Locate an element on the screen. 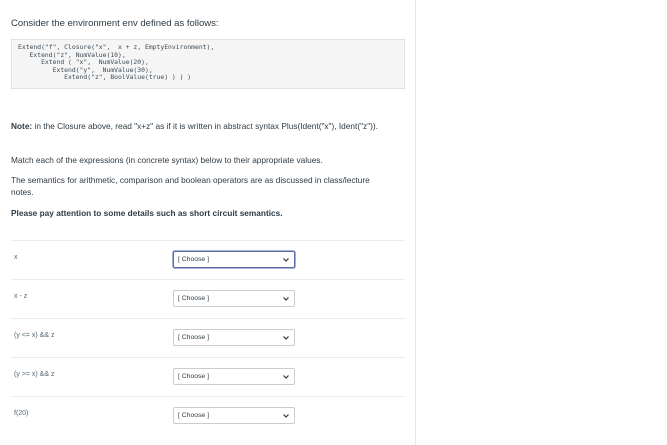  match-row: x - z [ Choose ] is located at coordinates (208, 298).